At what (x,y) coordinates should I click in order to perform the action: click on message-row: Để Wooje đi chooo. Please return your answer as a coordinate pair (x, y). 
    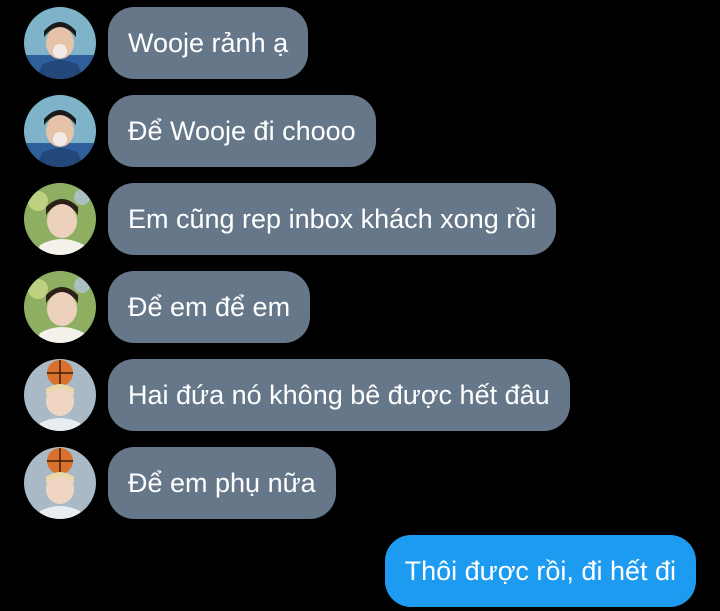
    Looking at the image, I should click on (360, 131).